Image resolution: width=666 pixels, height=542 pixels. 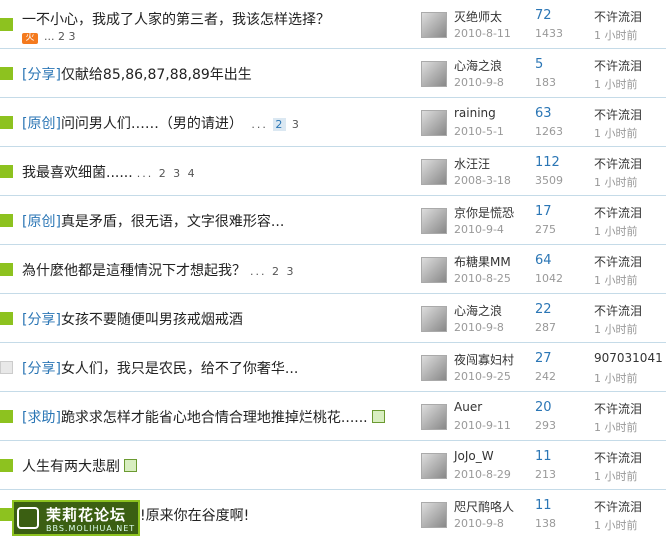 I want to click on reply-count: 20, so click(x=543, y=407).